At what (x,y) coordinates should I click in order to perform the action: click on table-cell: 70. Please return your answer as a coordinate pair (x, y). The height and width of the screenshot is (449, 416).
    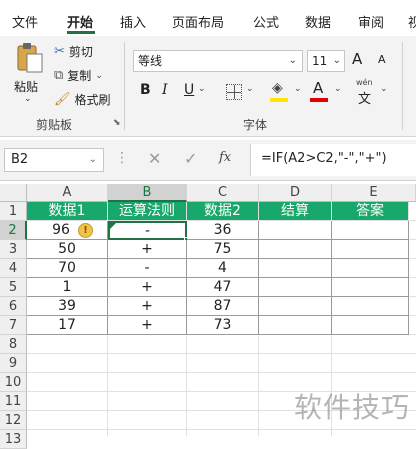
    Looking at the image, I should click on (67, 268).